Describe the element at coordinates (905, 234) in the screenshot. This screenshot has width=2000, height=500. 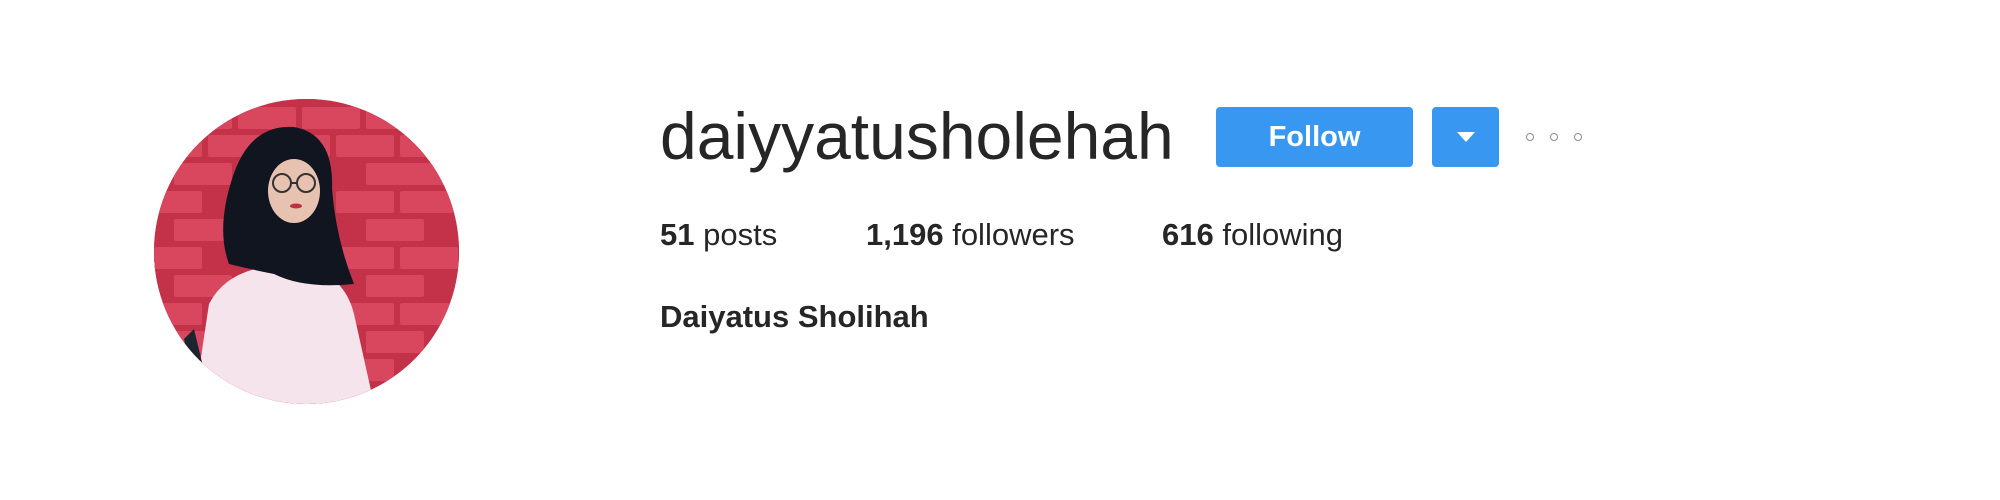
I see `followers-count: 1,196` at that location.